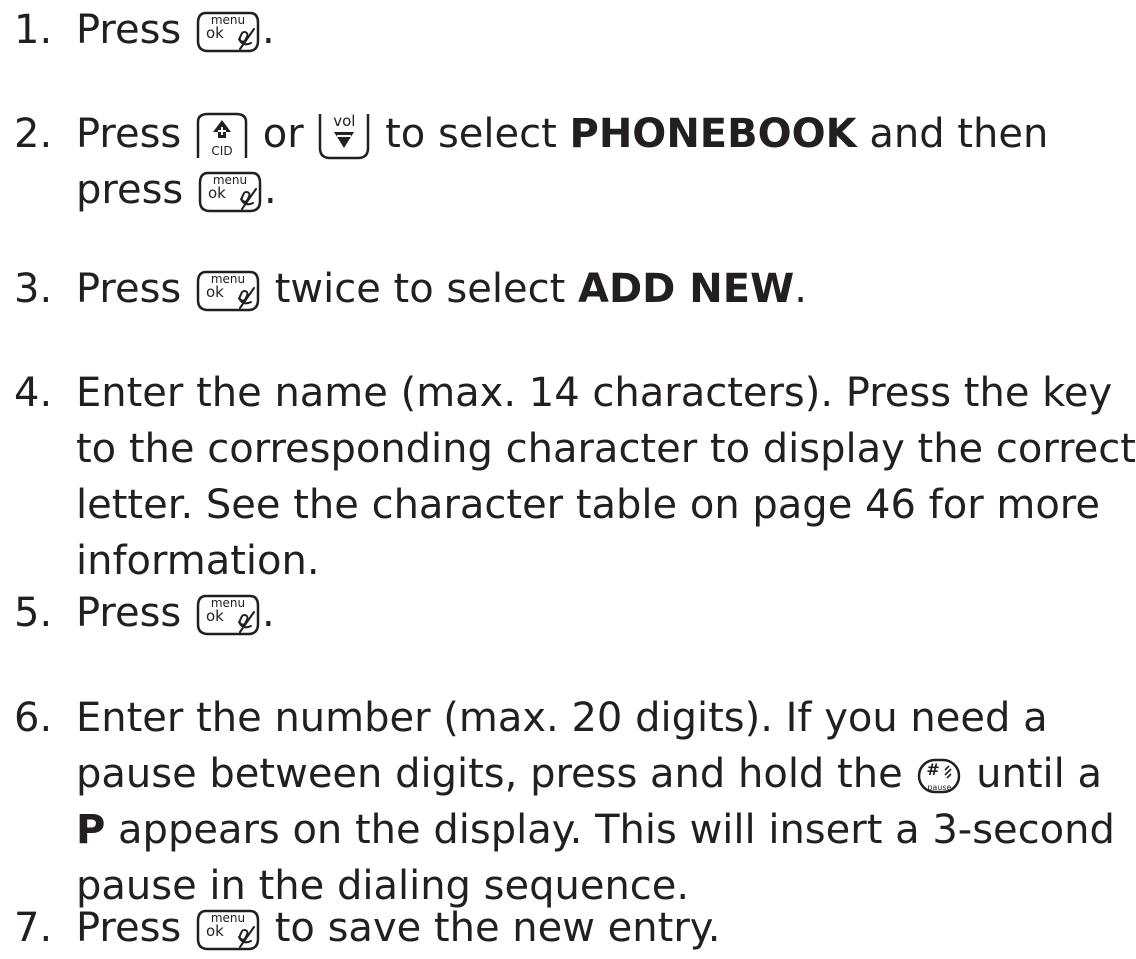 The image size is (1136, 959). Describe the element at coordinates (222, 136) in the screenshot. I see `up-cid-key-icon: CID` at that location.